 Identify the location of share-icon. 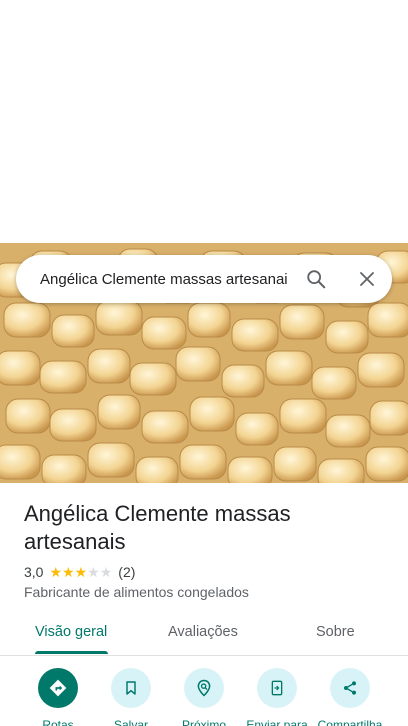
(350, 688).